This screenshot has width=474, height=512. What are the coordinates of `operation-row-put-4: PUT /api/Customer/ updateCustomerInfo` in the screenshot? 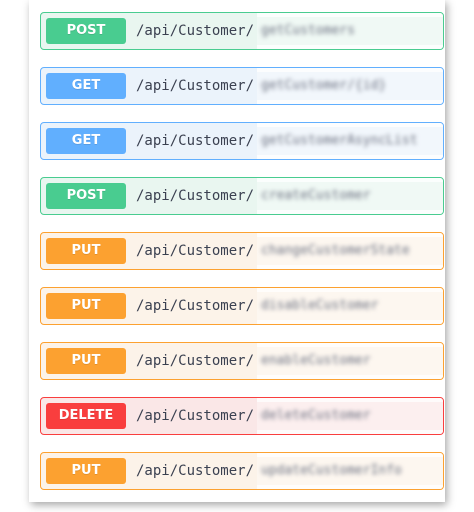 It's located at (242, 471).